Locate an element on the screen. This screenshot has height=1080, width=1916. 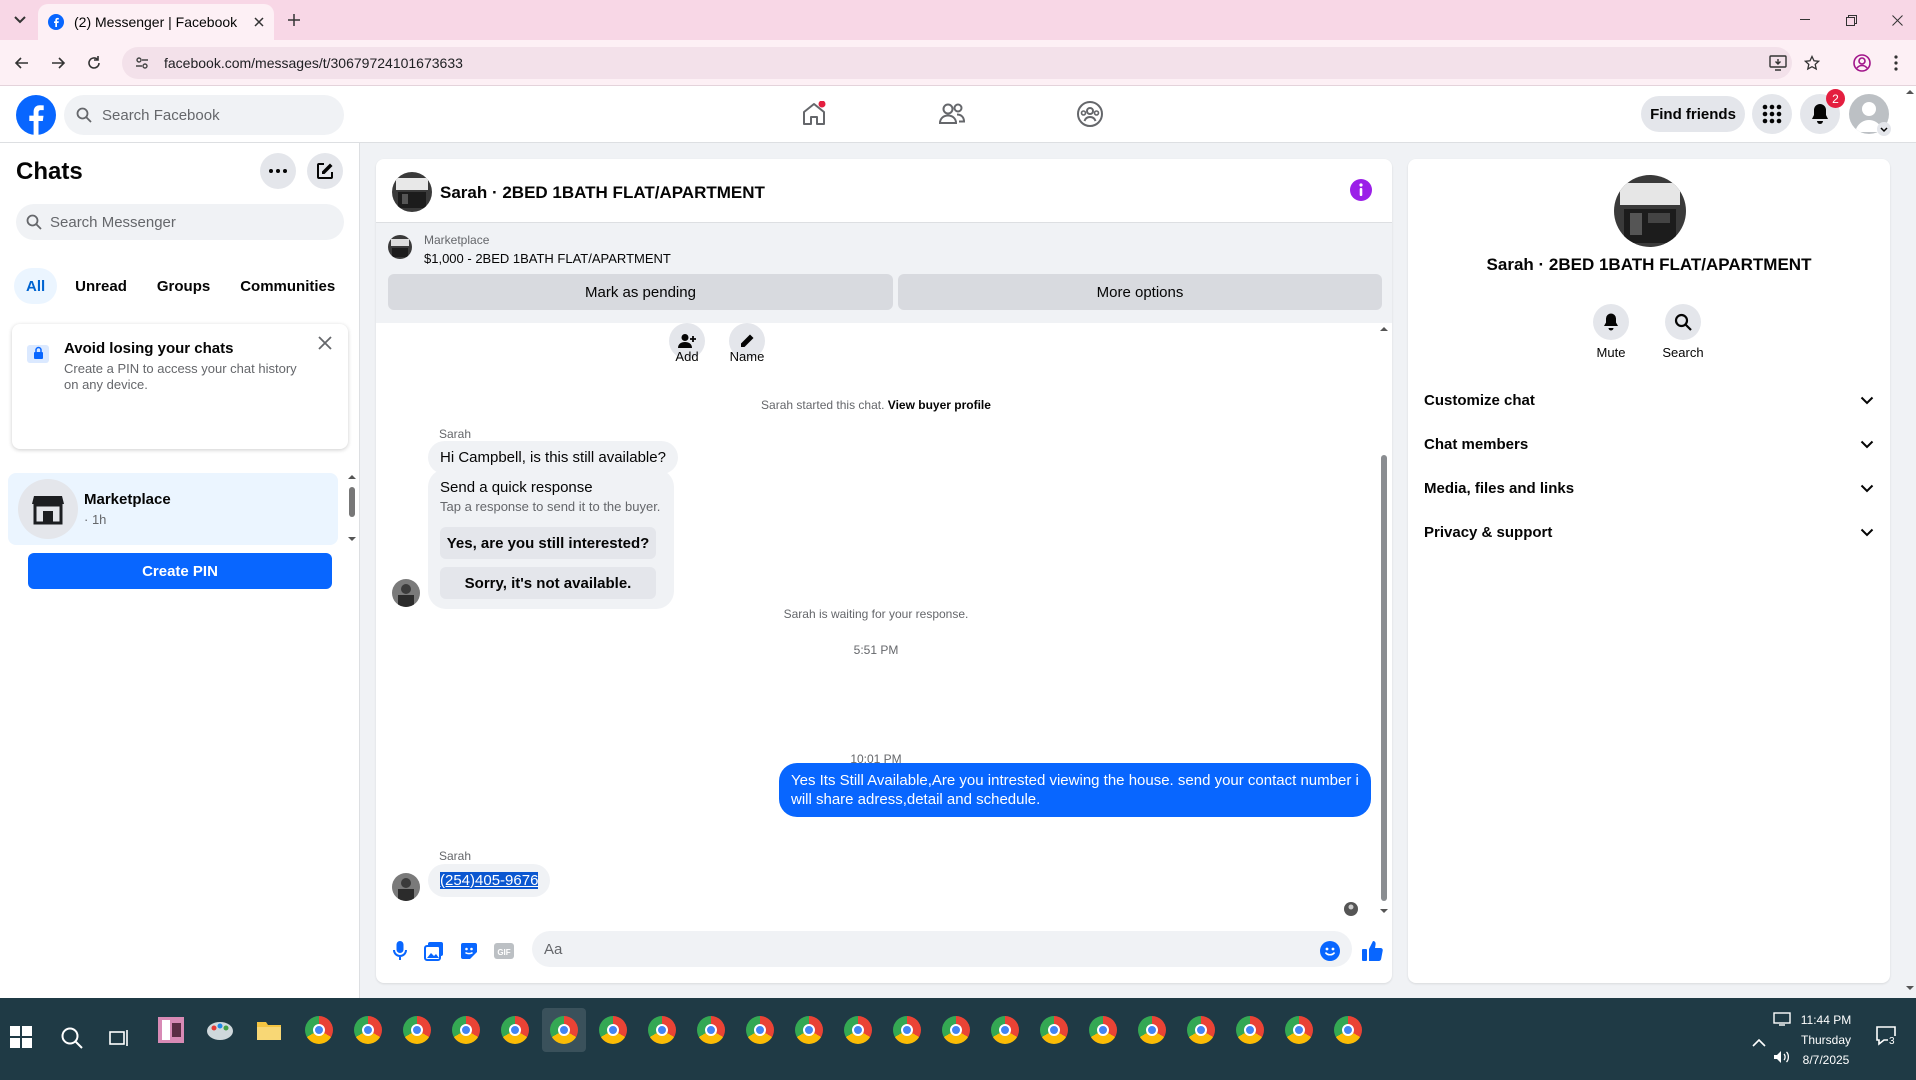
profile-icon is located at coordinates (1862, 63).